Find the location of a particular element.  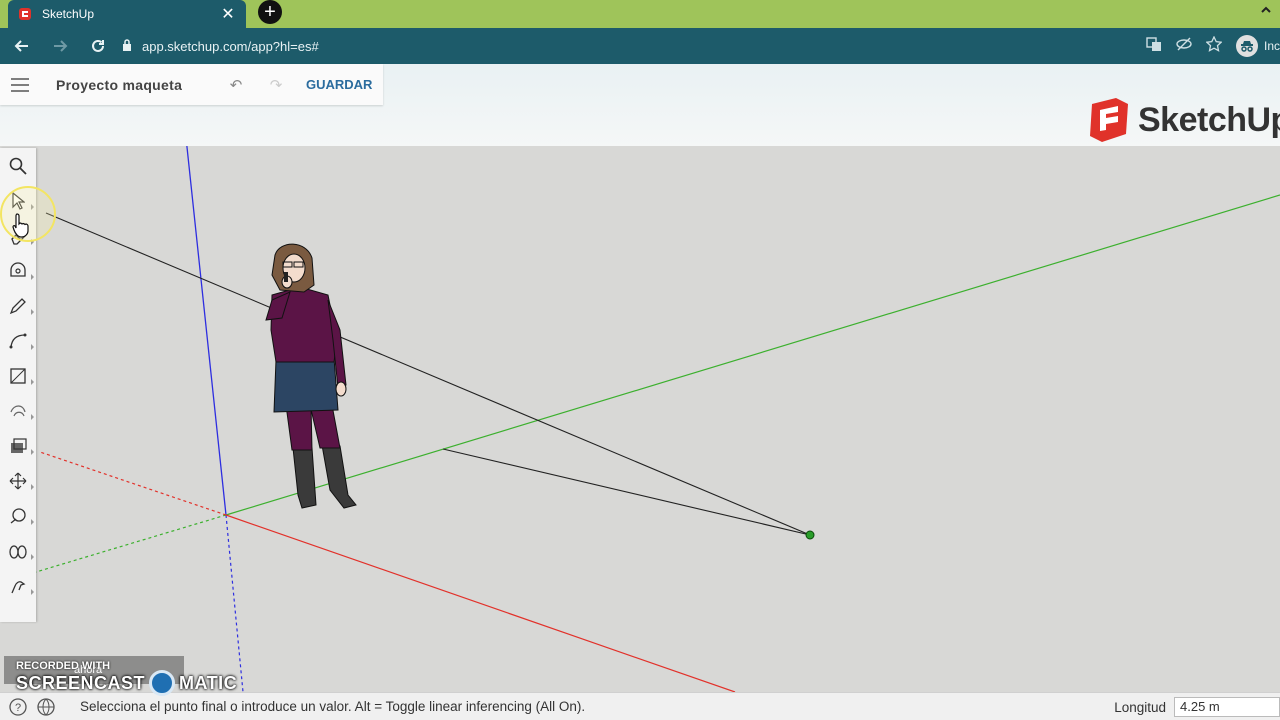

freehand-icon is located at coordinates (18, 410).